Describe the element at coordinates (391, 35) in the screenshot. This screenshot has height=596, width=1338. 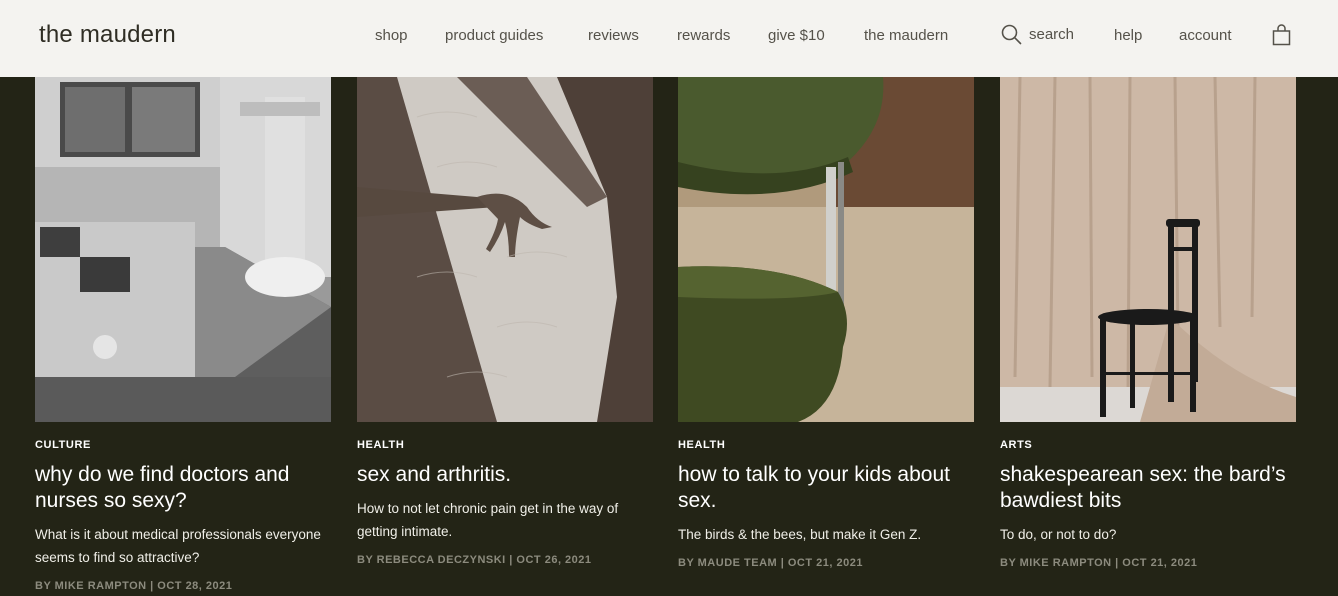
I see `nav-shop: shop` at that location.